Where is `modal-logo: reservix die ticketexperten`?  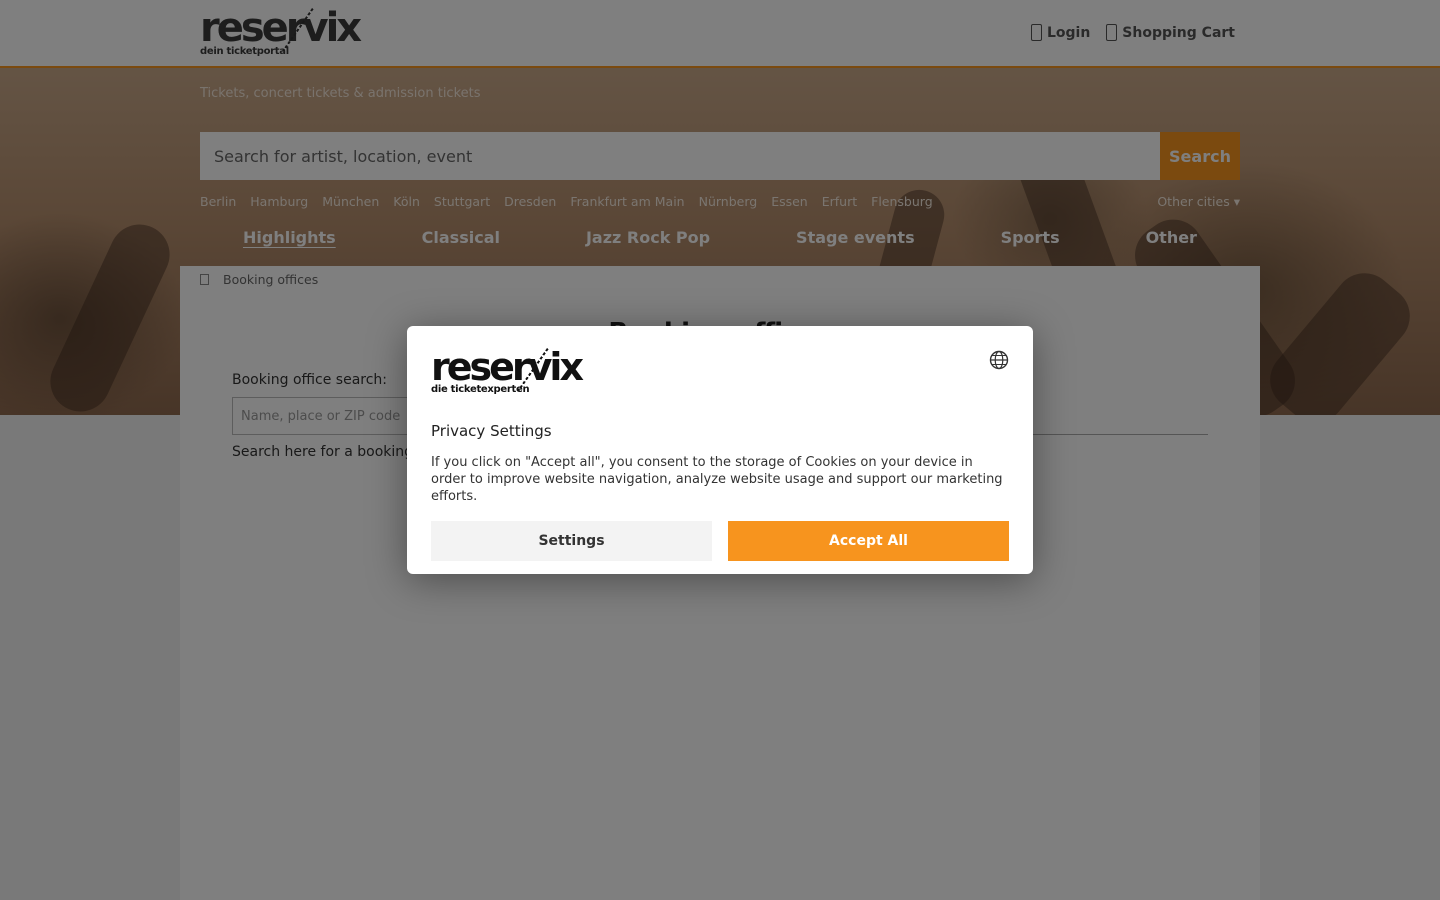 modal-logo: reservix die ticketexperten is located at coordinates (507, 371).